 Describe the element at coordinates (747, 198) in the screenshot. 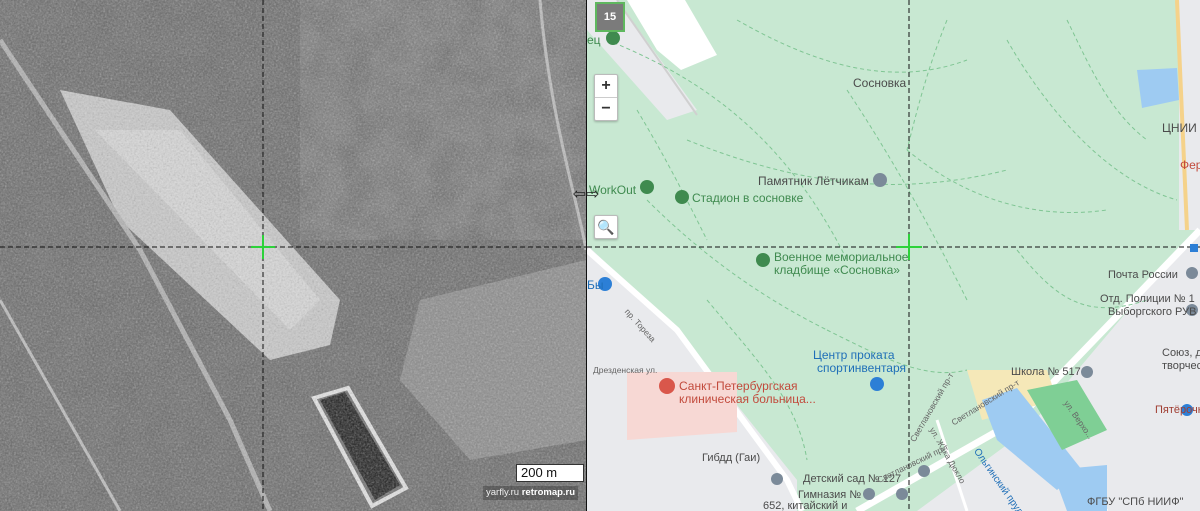

I see `label-stadium: Стадион в сосновке` at that location.